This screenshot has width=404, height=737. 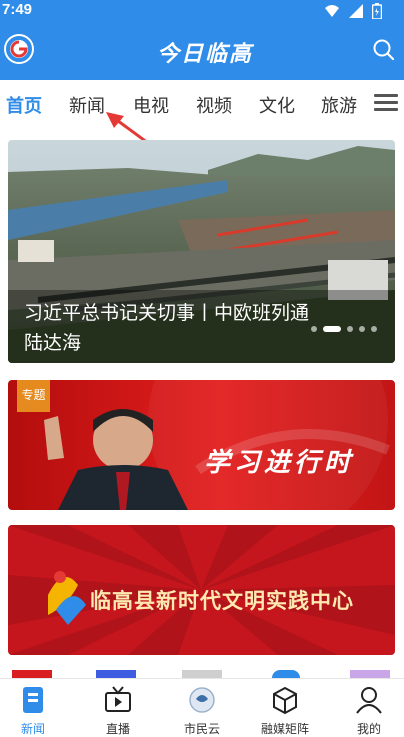 What do you see at coordinates (222, 601) in the screenshot?
I see `civilization-center-title: 临高县新时代文明实践中心` at bounding box center [222, 601].